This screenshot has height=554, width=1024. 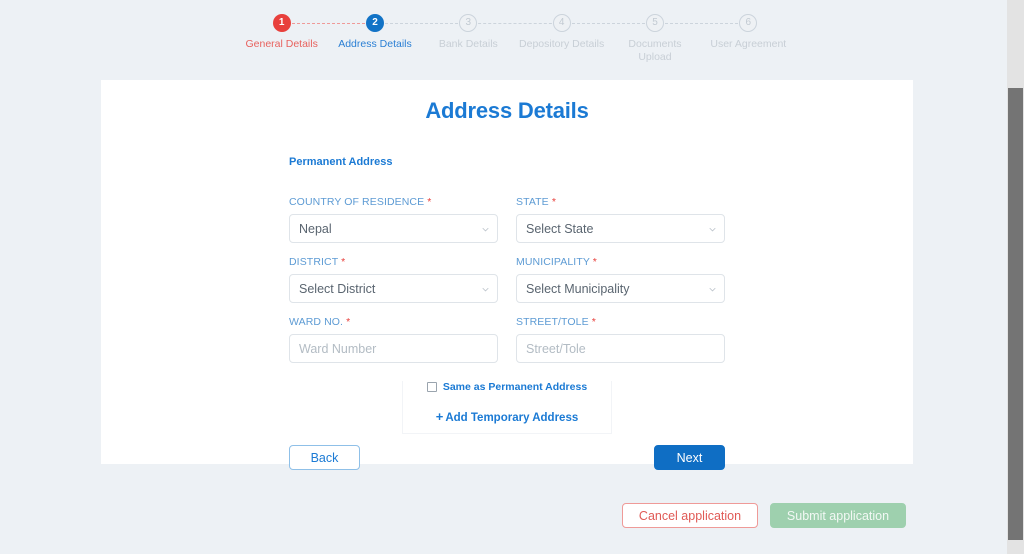 I want to click on municipality-select: Select Municipality, so click(x=620, y=288).